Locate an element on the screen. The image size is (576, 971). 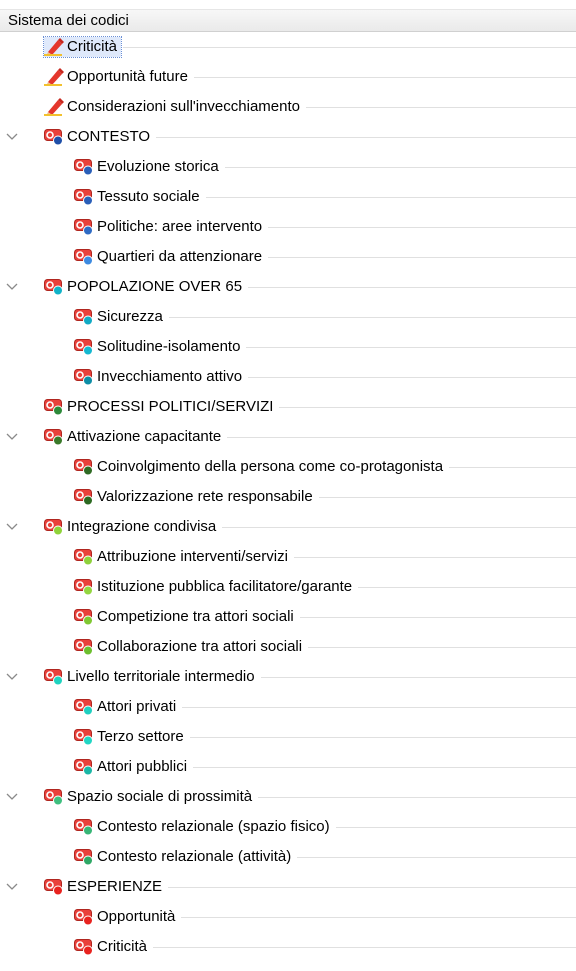
tree-item-label: ESPERIENZE is located at coordinates (115, 886).